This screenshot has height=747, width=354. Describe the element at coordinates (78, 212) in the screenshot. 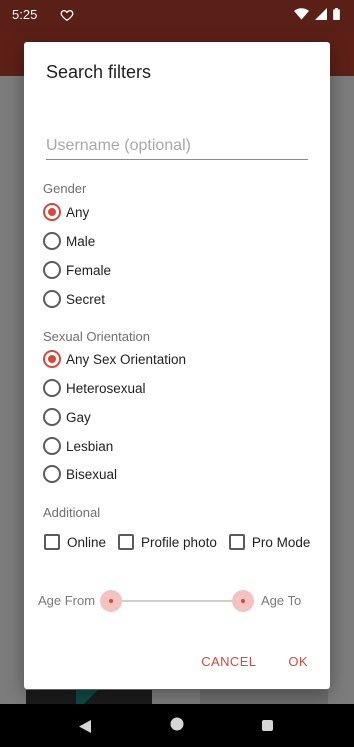

I see `radio-label: Any` at that location.